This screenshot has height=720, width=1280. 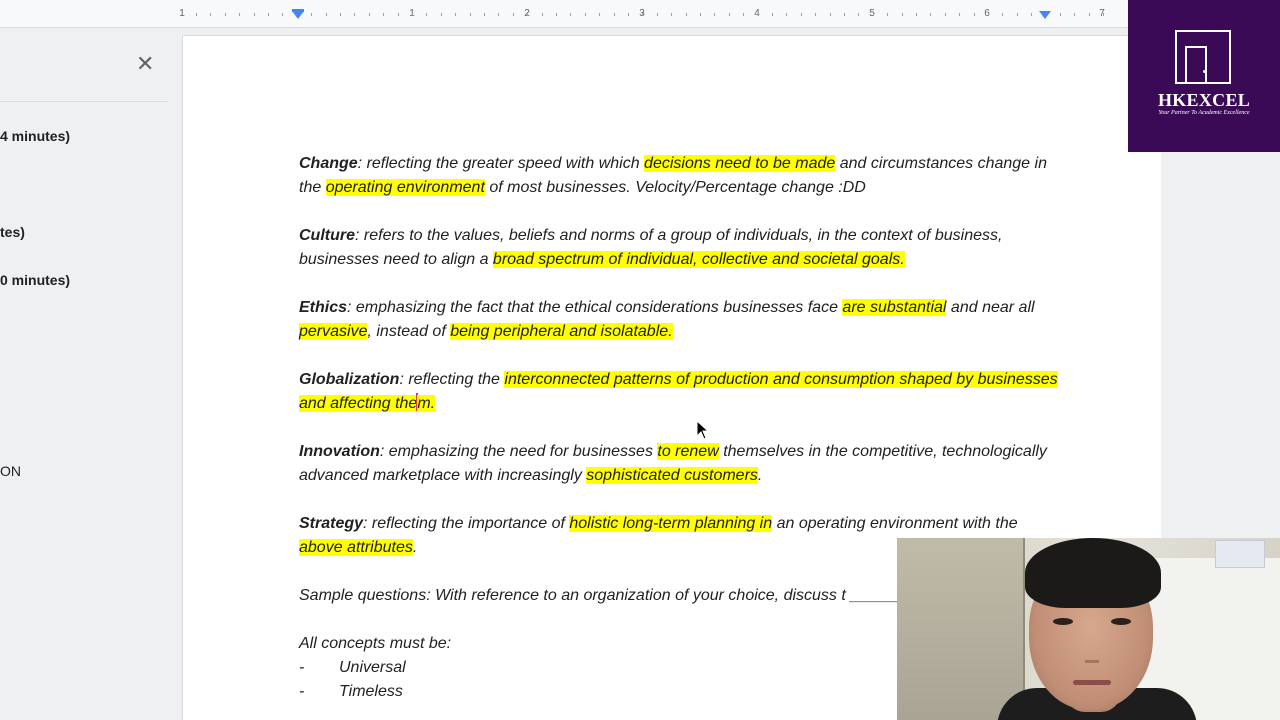 What do you see at coordinates (328, 163) in the screenshot?
I see `concept-term: Change` at bounding box center [328, 163].